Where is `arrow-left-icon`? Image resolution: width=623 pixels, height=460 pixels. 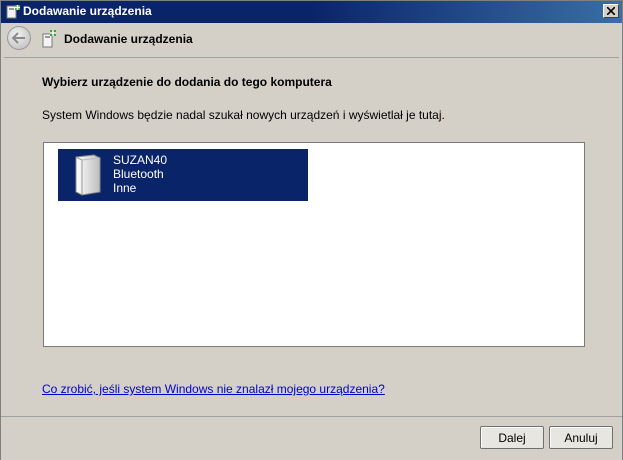 arrow-left-icon is located at coordinates (18, 38).